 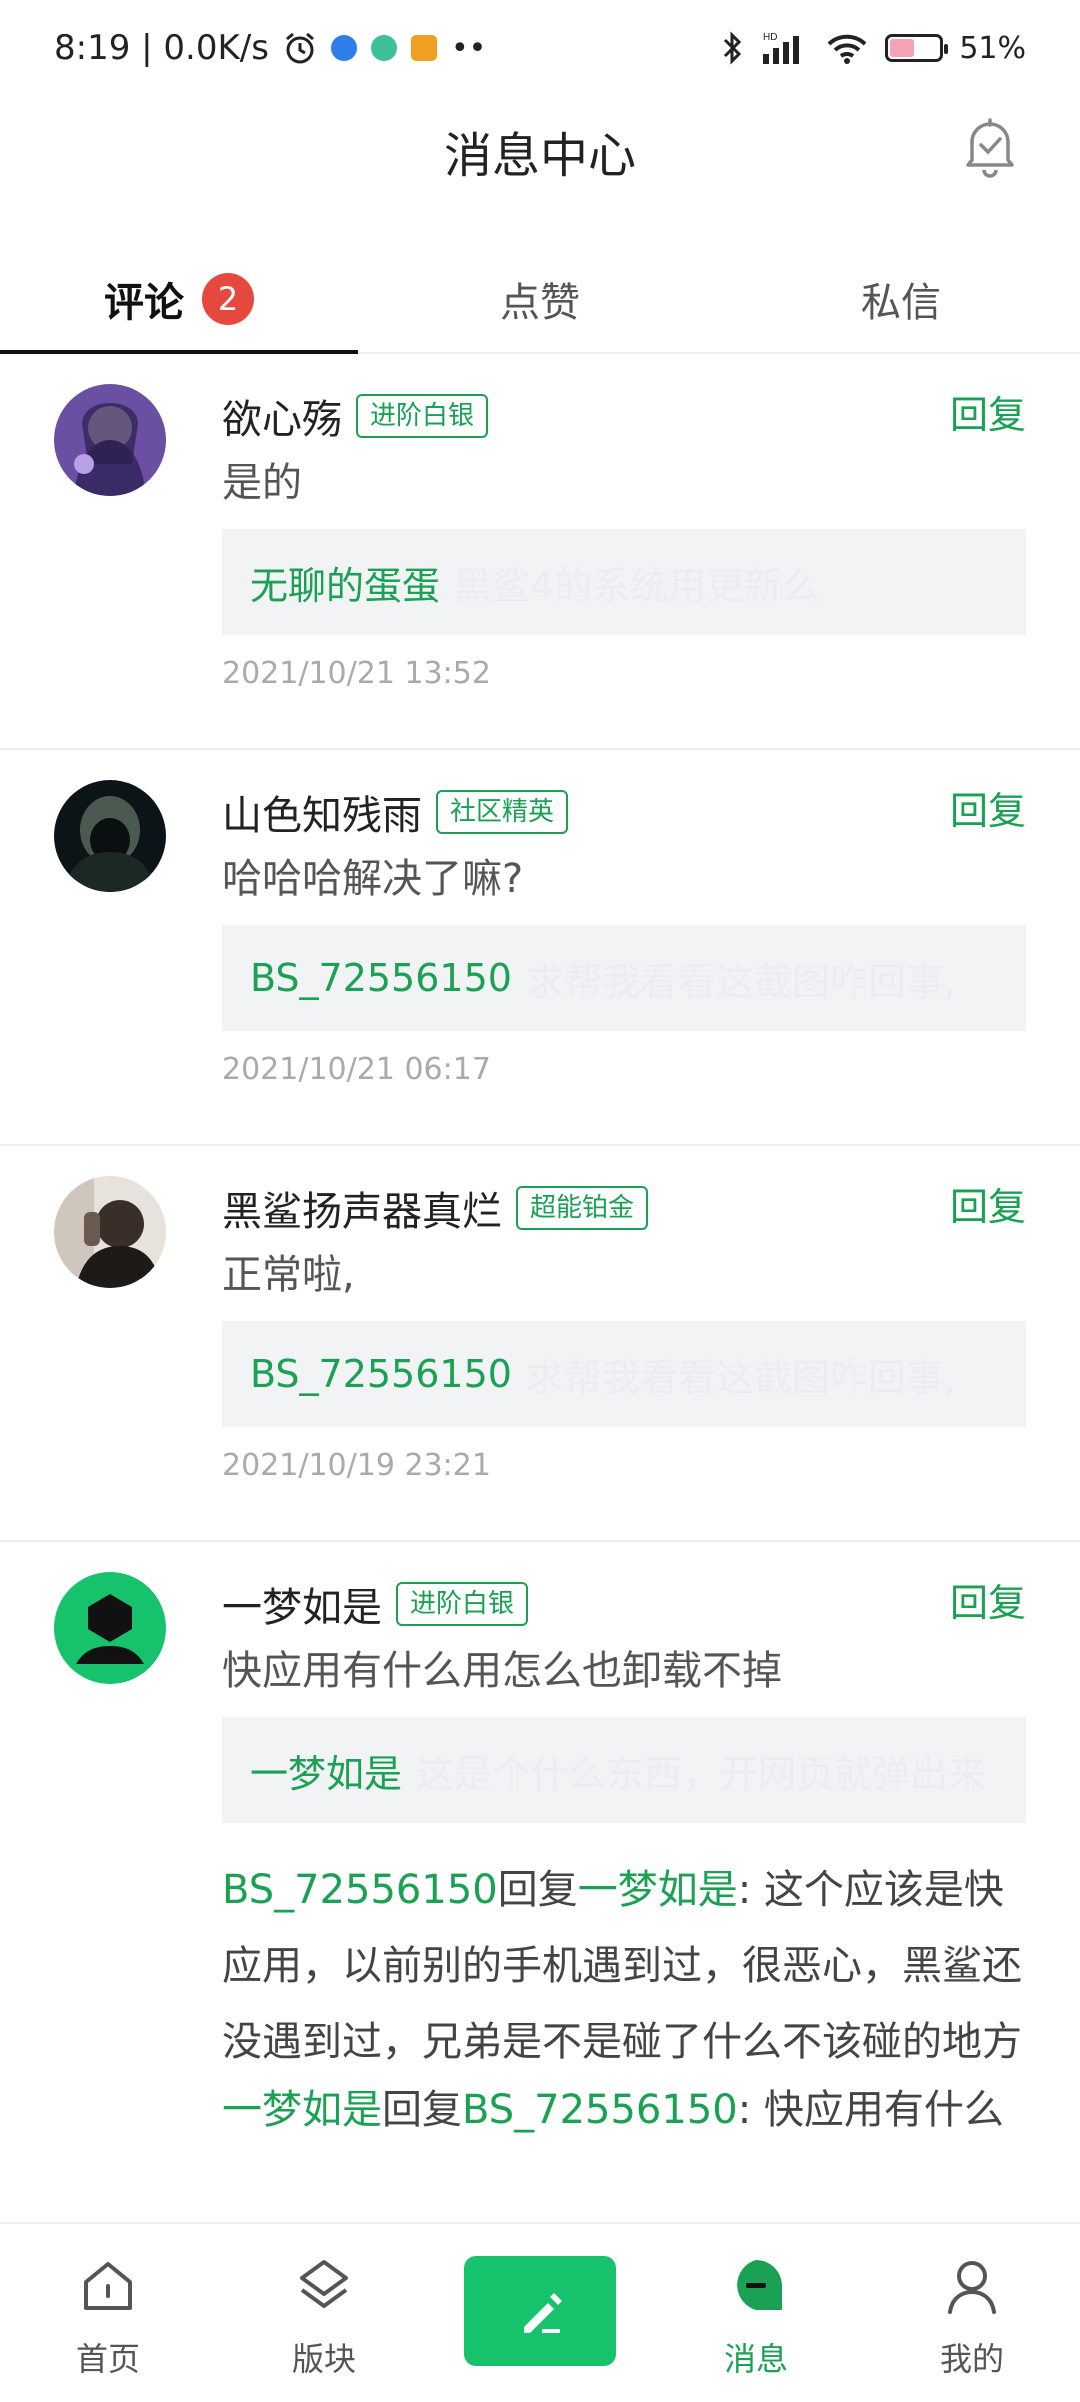 I want to click on user-level-badge: 超能铂金, so click(x=582, y=1208).